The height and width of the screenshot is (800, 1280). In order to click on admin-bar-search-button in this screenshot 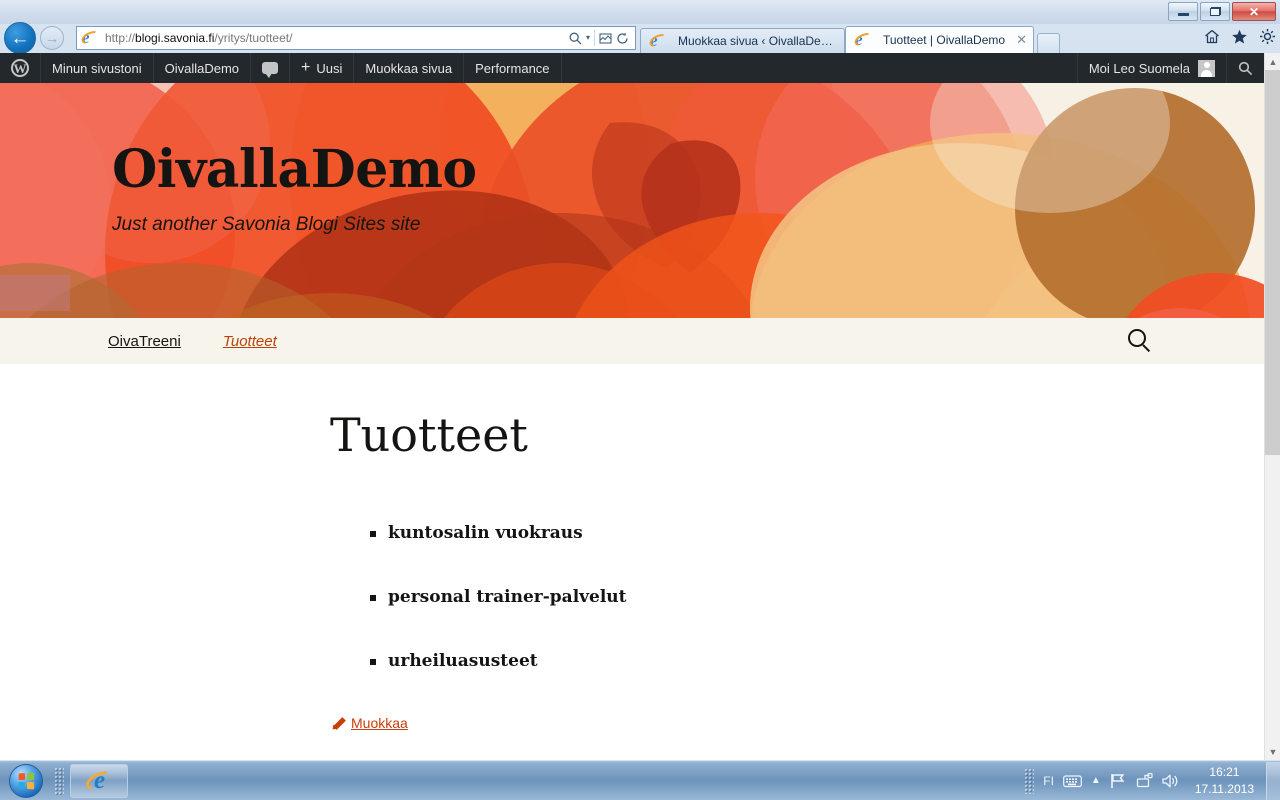, I will do `click(1245, 68)`.